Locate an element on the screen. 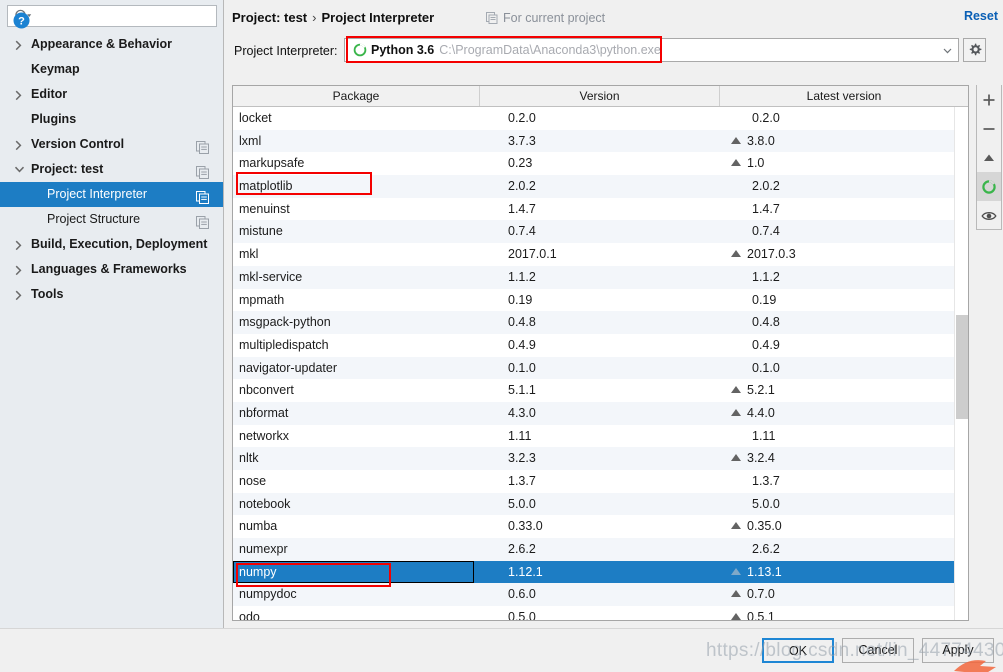 This screenshot has width=1003, height=672. sidebar-item-build-execution-deployment: Build, Execution, Deployment is located at coordinates (111, 244).